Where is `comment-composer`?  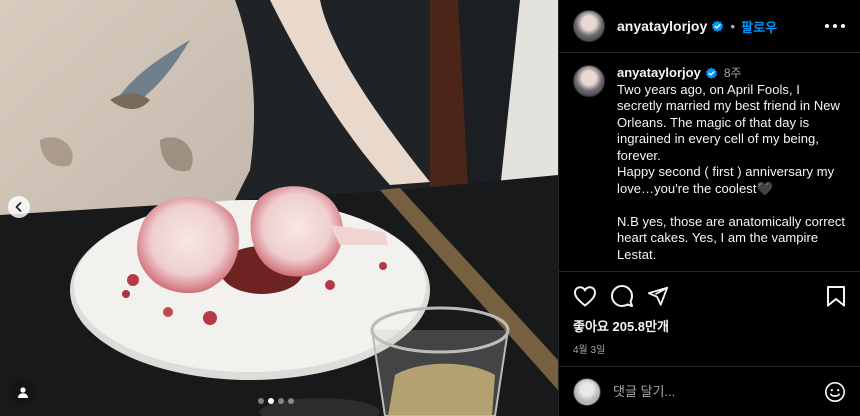 comment-composer is located at coordinates (709, 391).